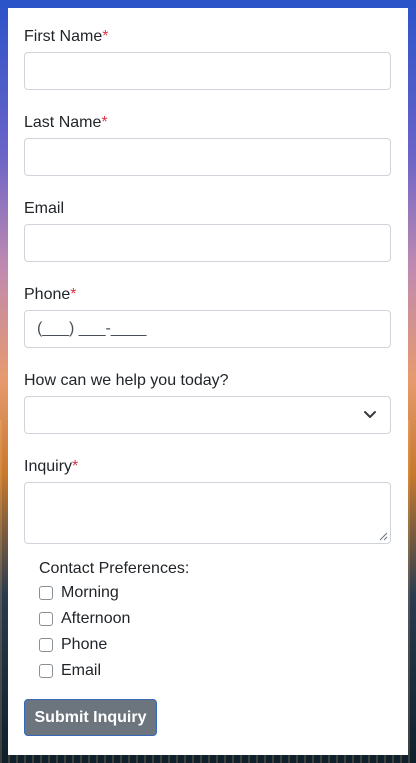 The image size is (416, 763). Describe the element at coordinates (90, 717) in the screenshot. I see `submit-inquiry-button: Submit Inquiry` at that location.